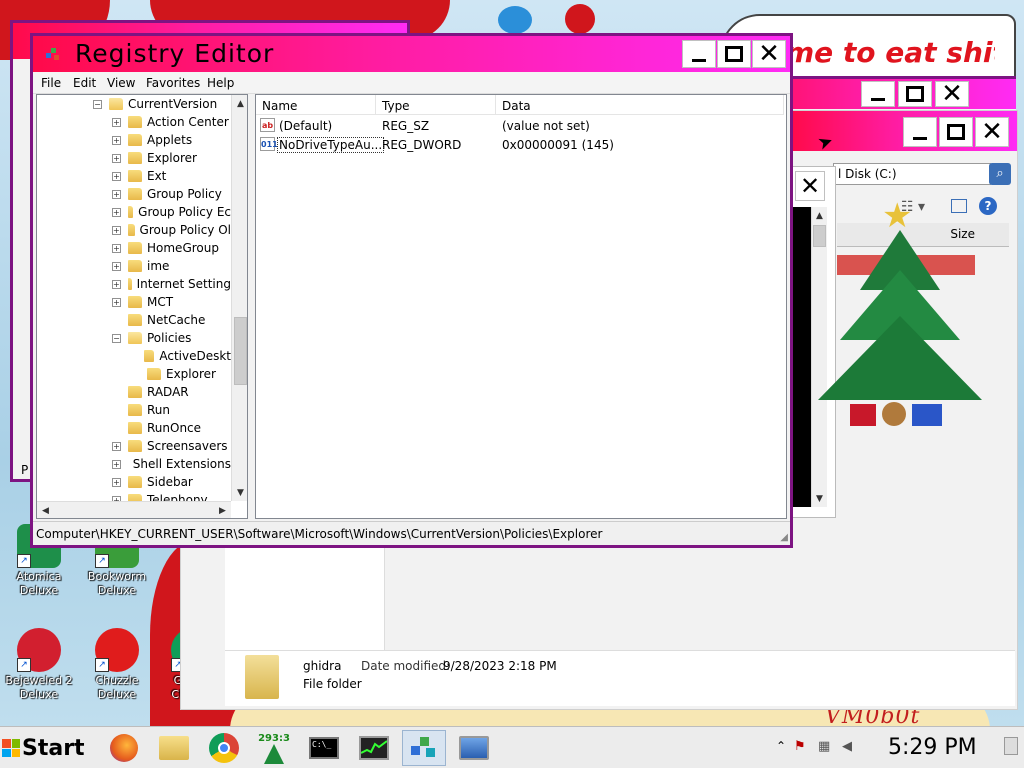 This screenshot has width=1024, height=768. Describe the element at coordinates (171, 122) in the screenshot. I see `tree-item: + Action Center` at that location.